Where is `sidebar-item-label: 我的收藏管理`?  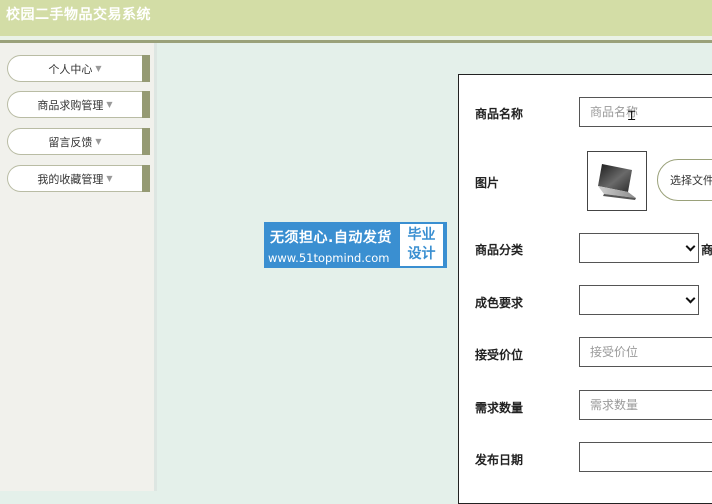 sidebar-item-label: 我的收藏管理 is located at coordinates (70, 179).